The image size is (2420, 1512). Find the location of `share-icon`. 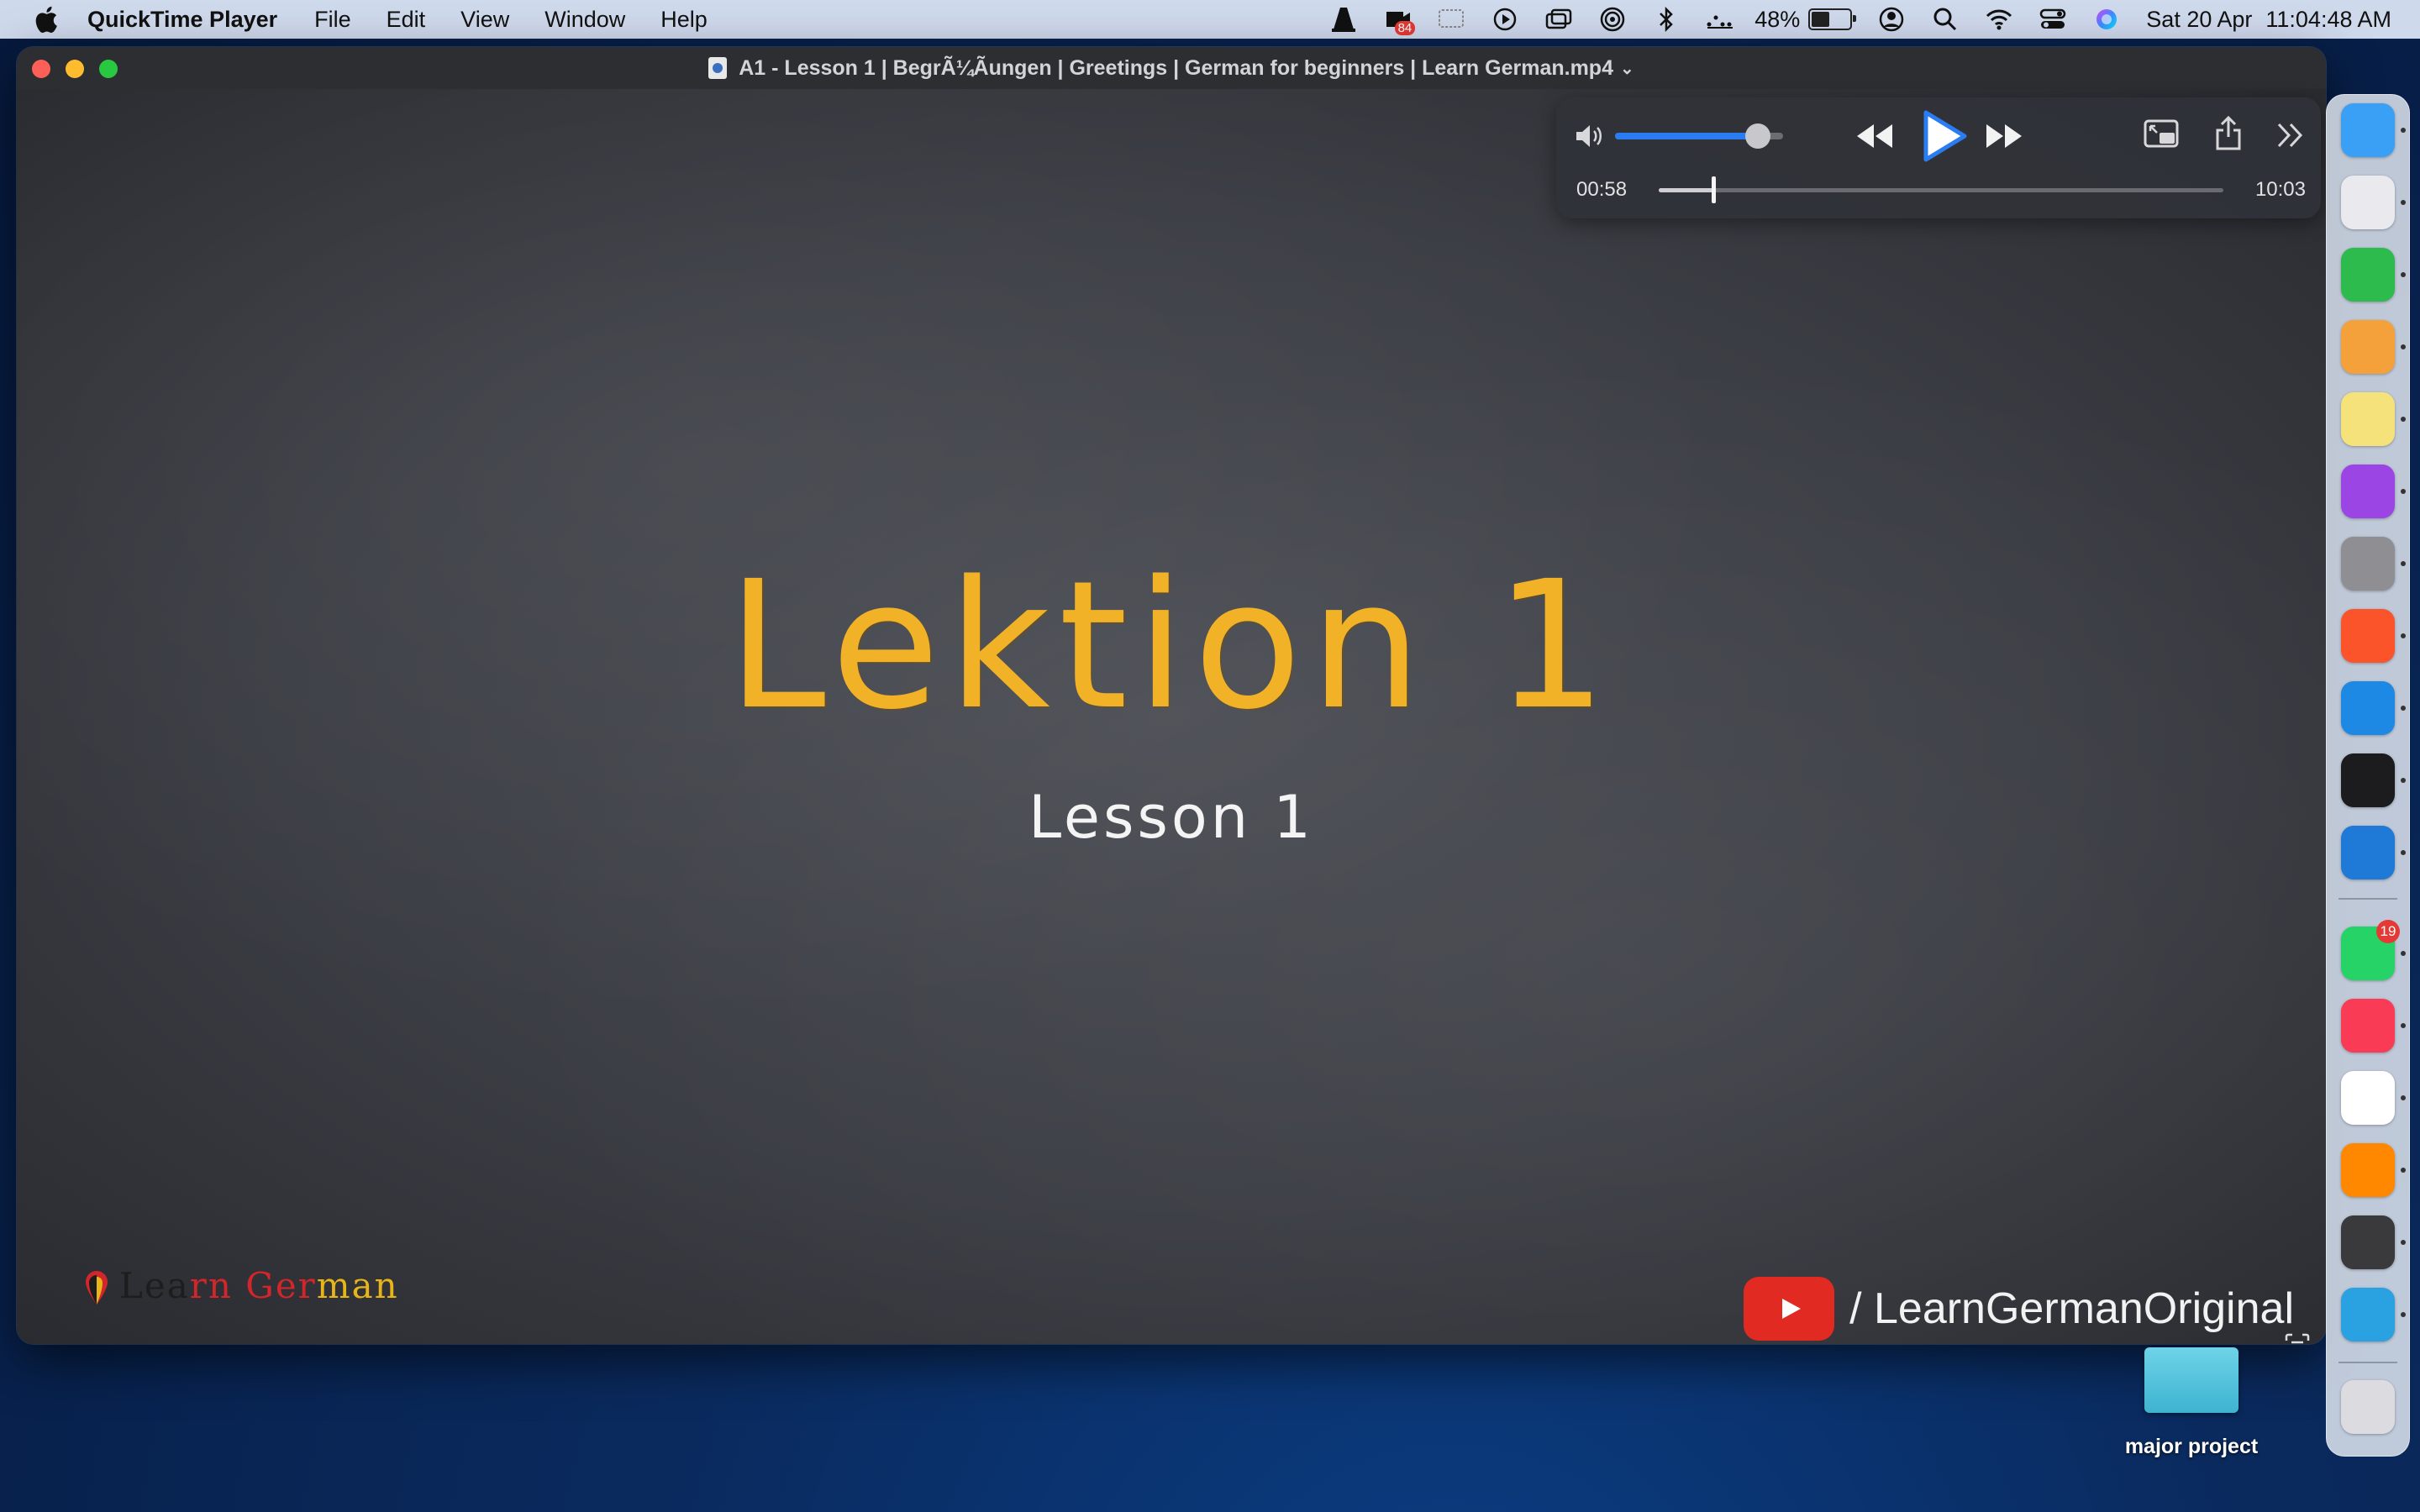

share-icon is located at coordinates (2228, 133).